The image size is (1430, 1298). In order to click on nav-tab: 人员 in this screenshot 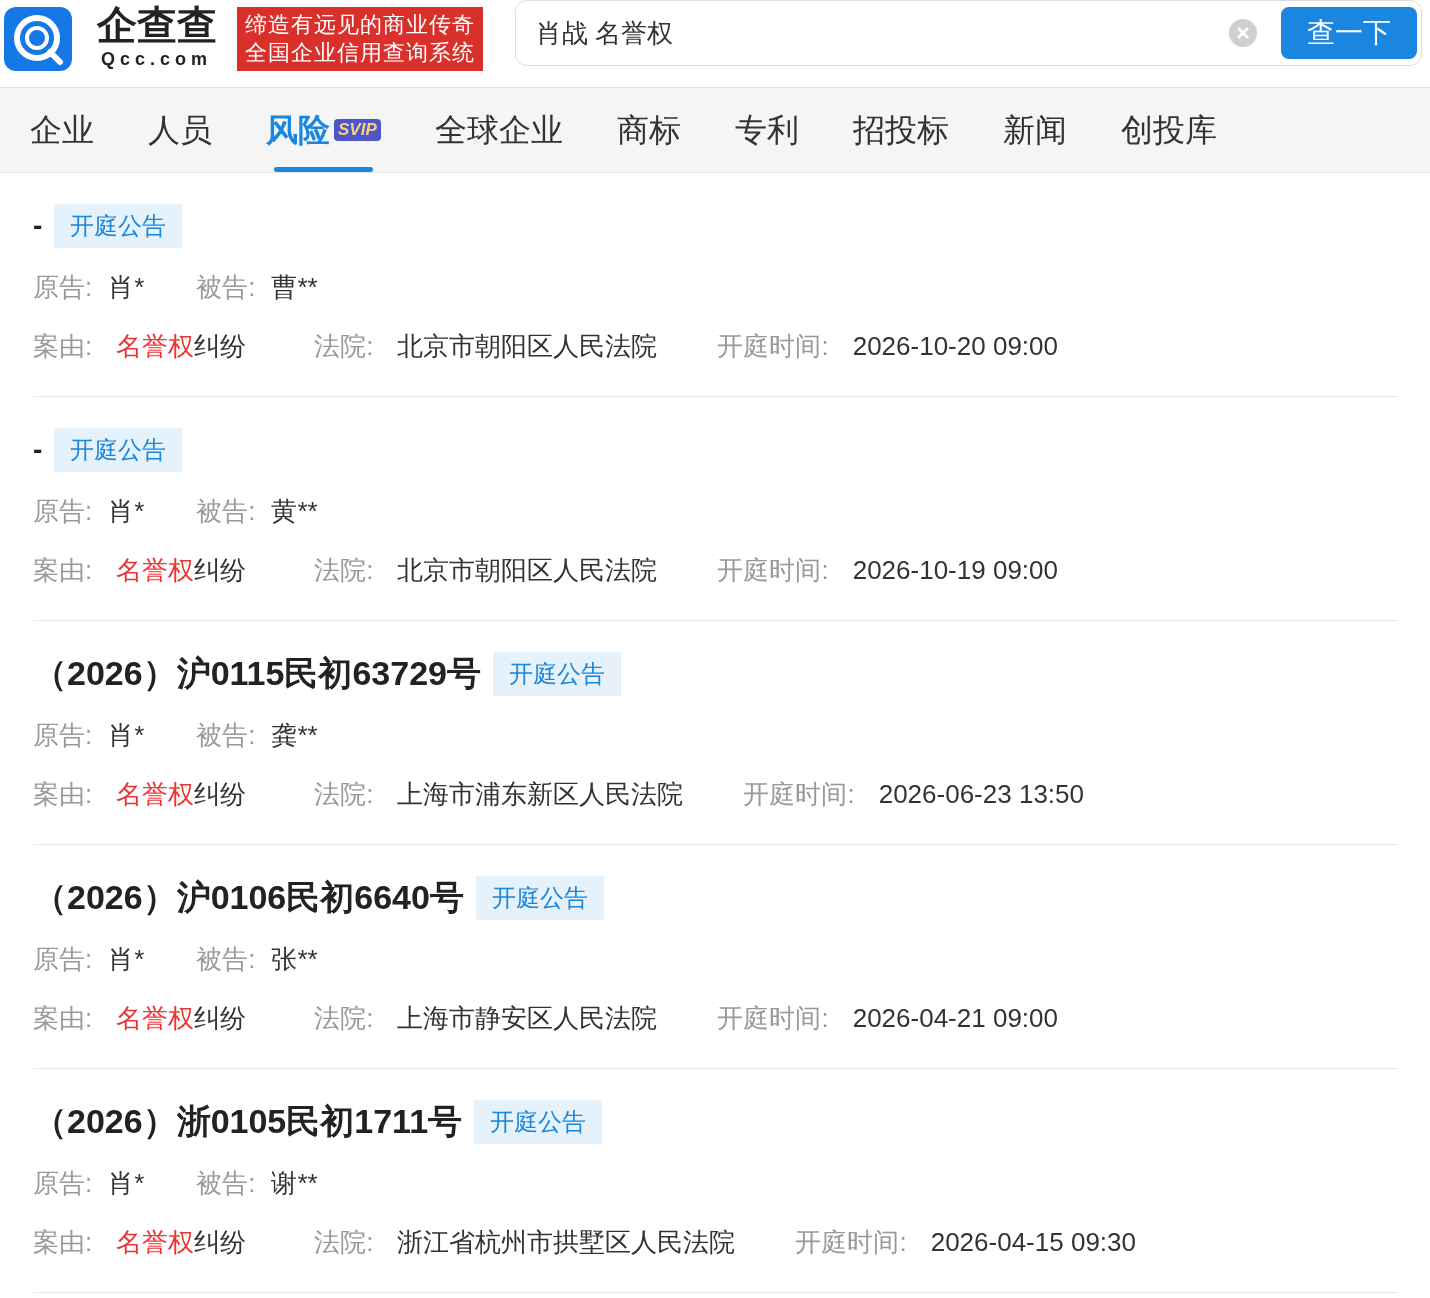, I will do `click(180, 130)`.